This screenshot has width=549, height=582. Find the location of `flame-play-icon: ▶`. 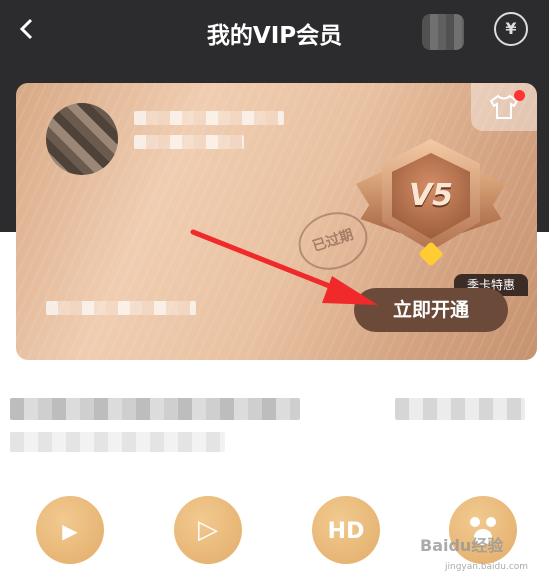

flame-play-icon: ▶ is located at coordinates (70, 531).